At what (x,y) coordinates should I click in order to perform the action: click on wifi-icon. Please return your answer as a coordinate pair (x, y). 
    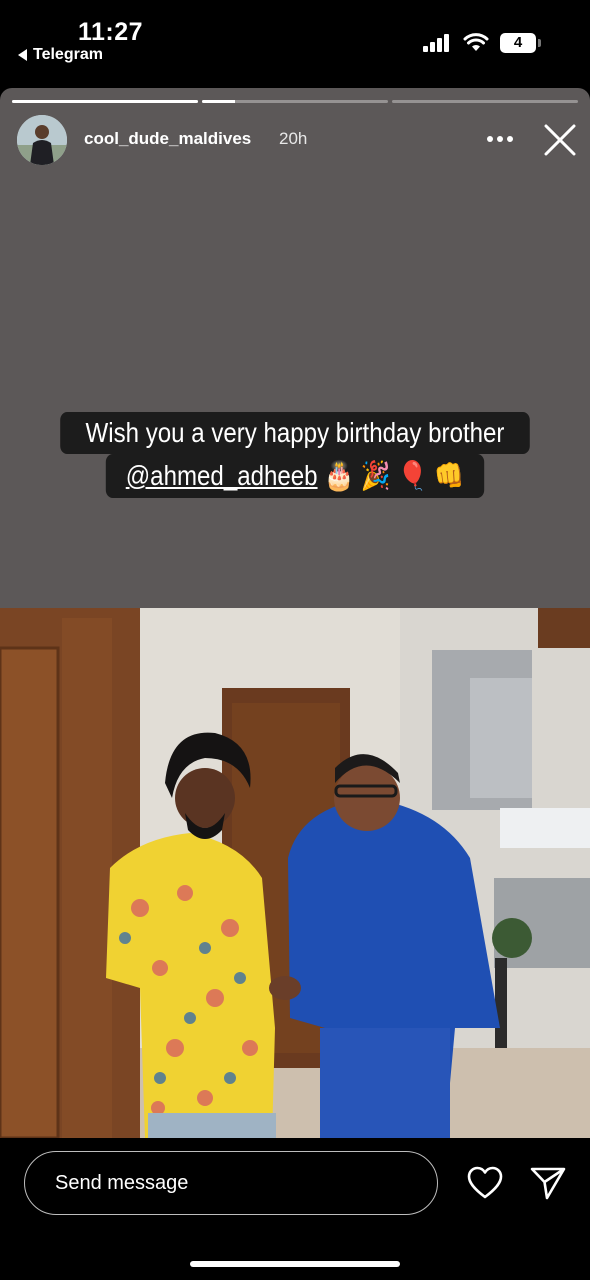
    Looking at the image, I should click on (476, 42).